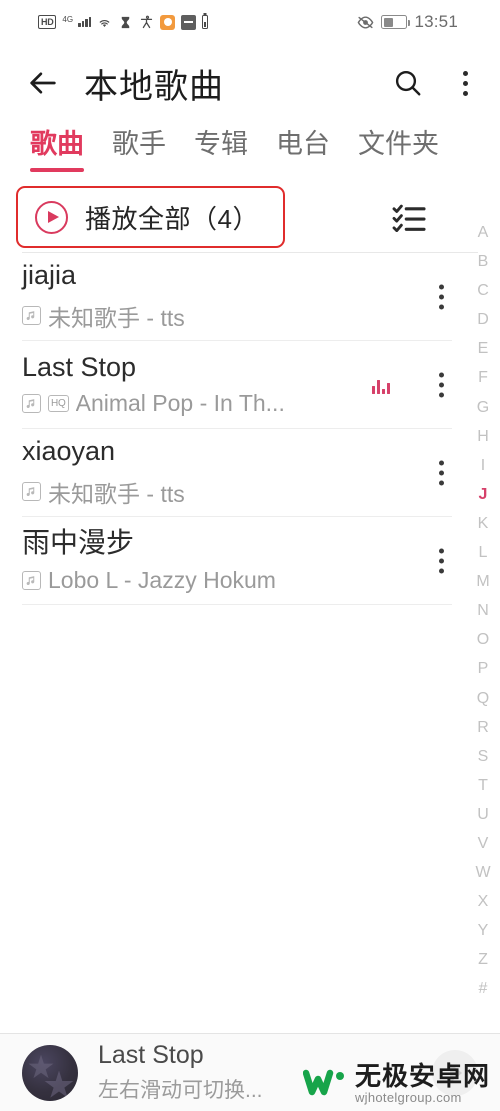  What do you see at coordinates (147, 21) in the screenshot?
I see `accessibility-icon` at bounding box center [147, 21].